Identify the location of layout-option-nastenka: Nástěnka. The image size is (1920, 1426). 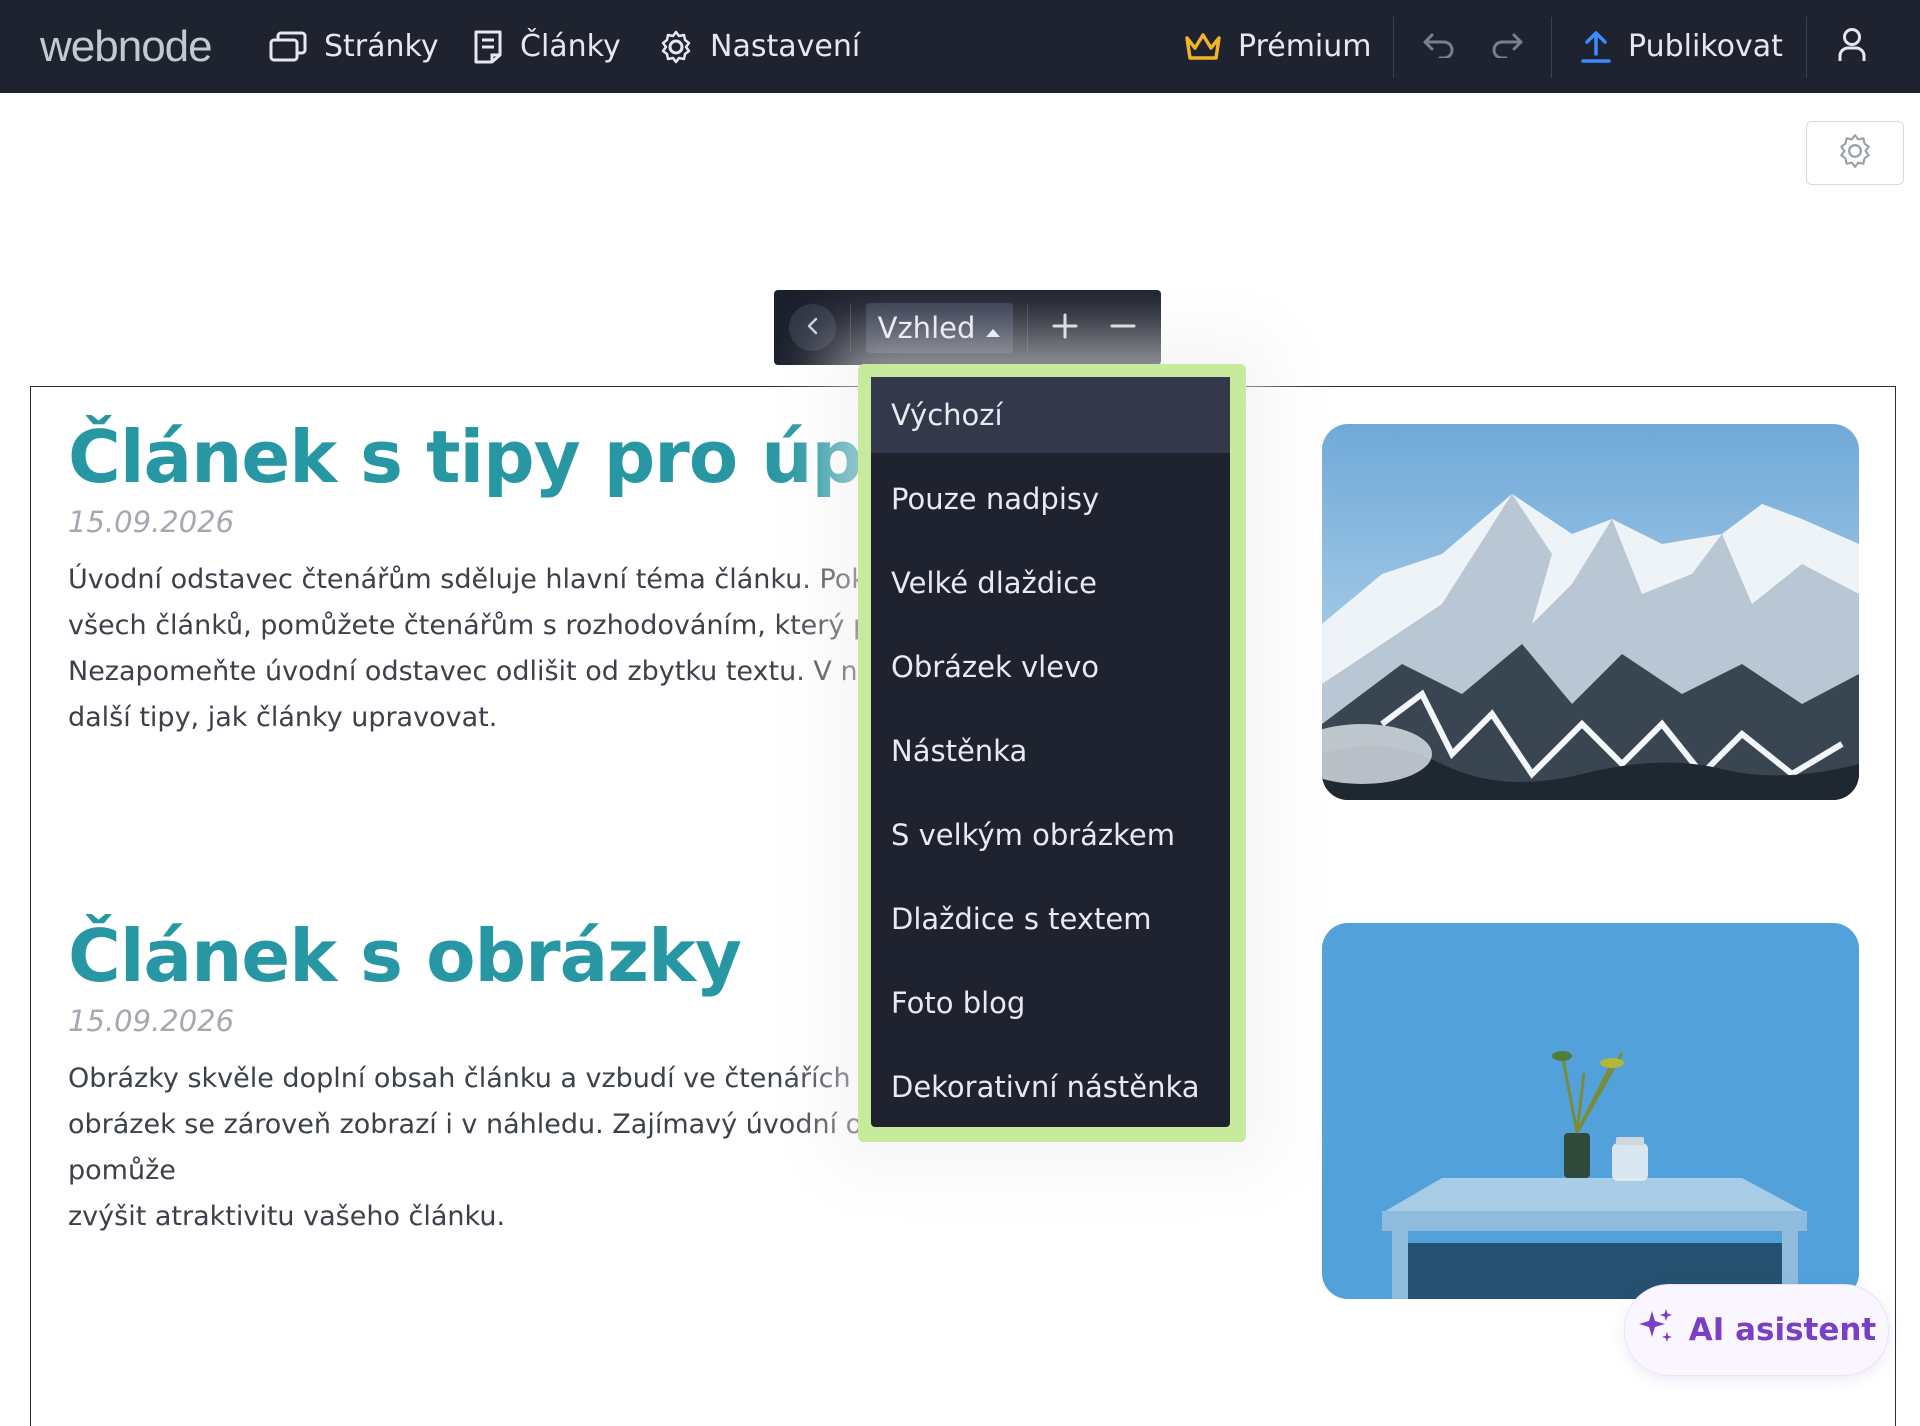
(1050, 751).